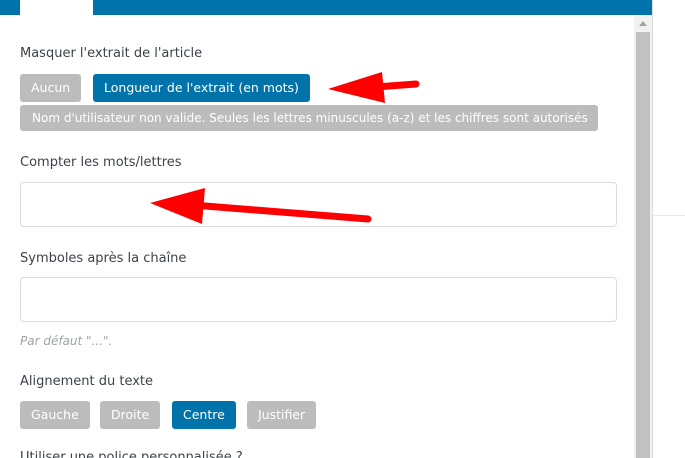 The image size is (685, 458). What do you see at coordinates (326, 7) in the screenshot?
I see `panel-header-bar` at bounding box center [326, 7].